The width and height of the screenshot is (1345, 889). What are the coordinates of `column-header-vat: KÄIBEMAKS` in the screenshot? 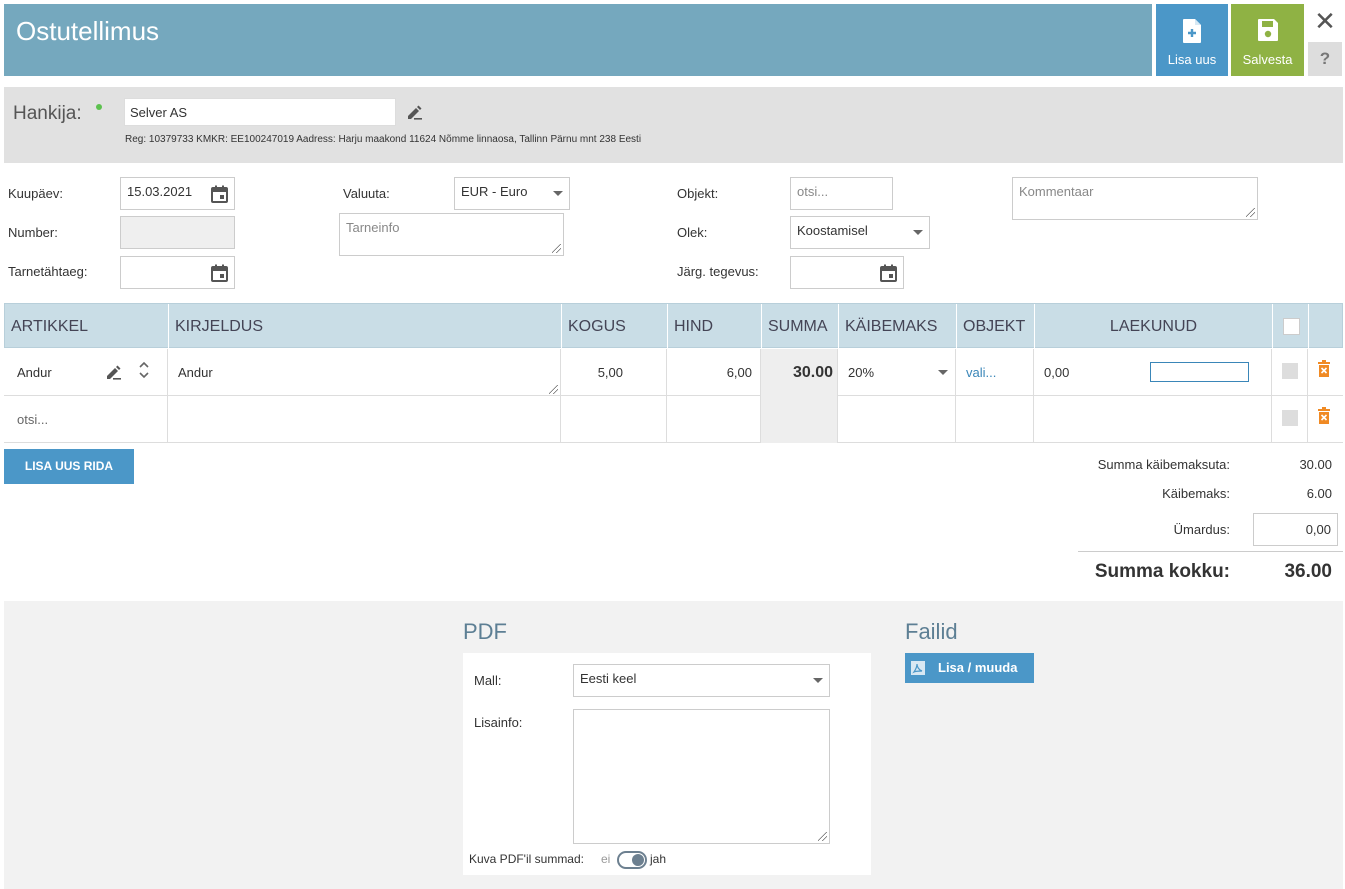 It's located at (898, 326).